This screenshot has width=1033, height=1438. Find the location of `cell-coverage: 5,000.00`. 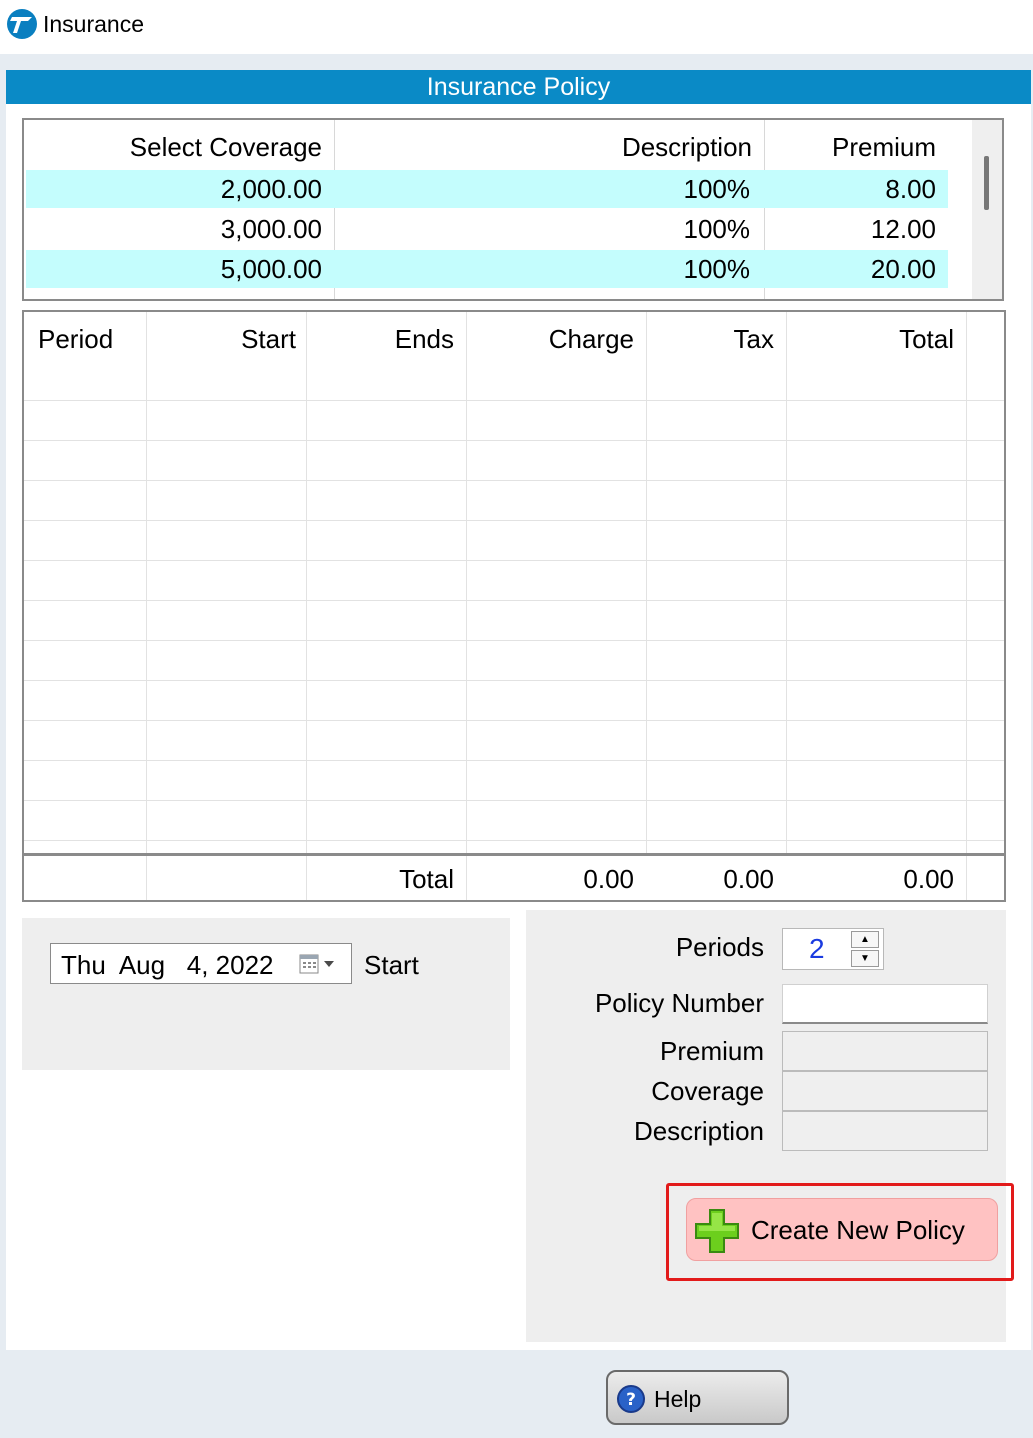

cell-coverage: 5,000.00 is located at coordinates (271, 269).